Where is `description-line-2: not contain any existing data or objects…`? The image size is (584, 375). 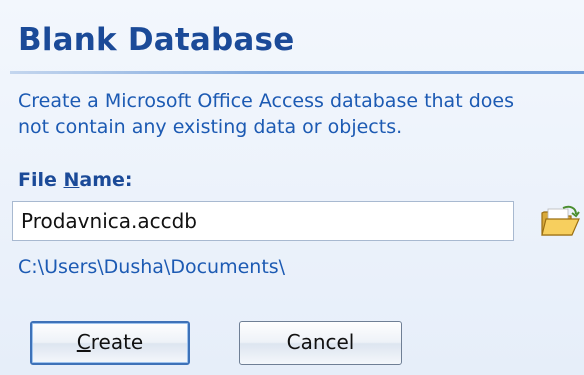
description-line-2: not contain any existing data or objects… is located at coordinates (210, 127).